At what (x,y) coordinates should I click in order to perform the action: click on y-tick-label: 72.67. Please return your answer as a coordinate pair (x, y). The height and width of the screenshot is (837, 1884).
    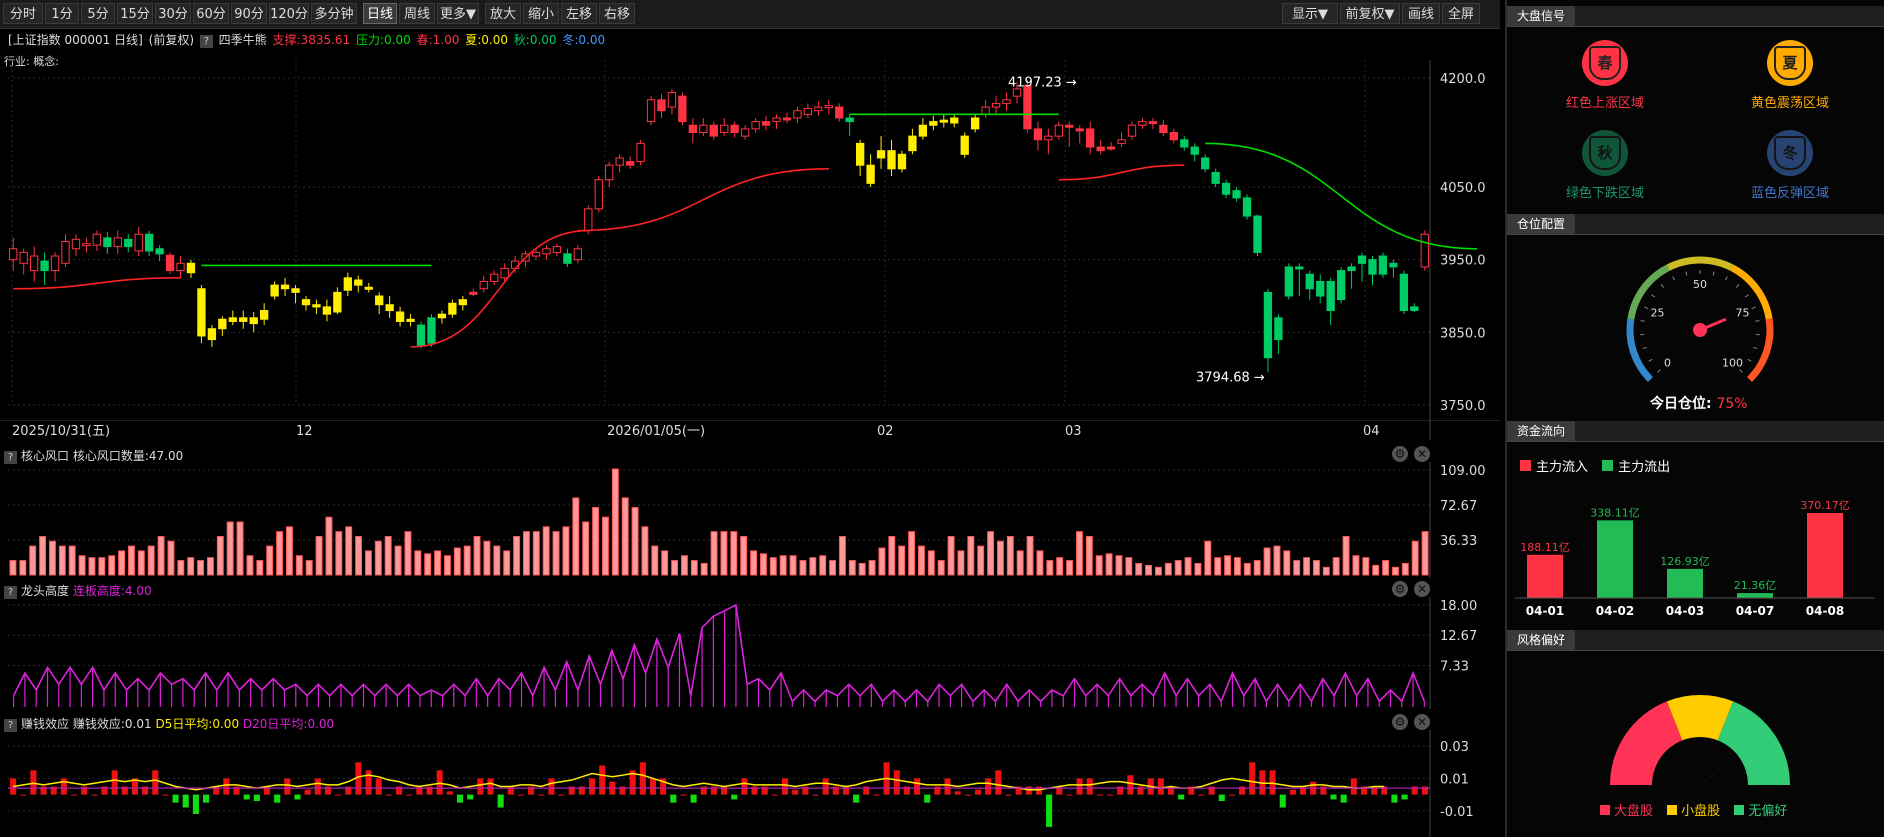
    Looking at the image, I should click on (1458, 506).